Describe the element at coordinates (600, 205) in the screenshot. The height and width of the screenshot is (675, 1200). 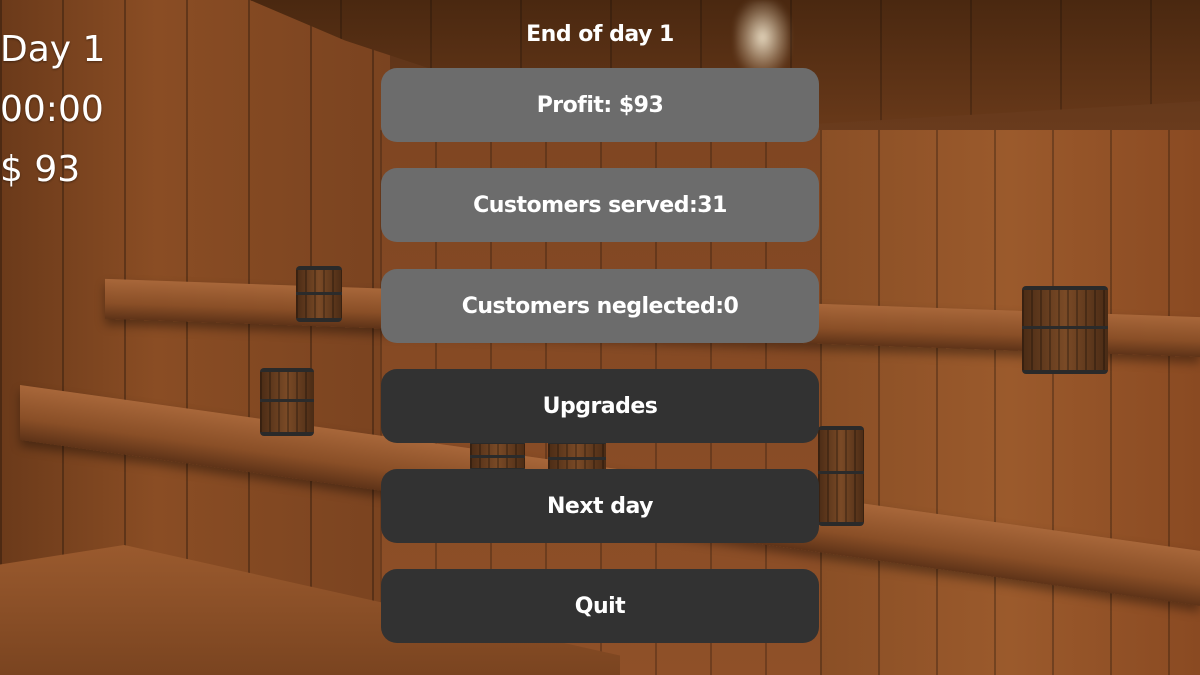
I see `customers-served-stat: Customers served:31` at that location.